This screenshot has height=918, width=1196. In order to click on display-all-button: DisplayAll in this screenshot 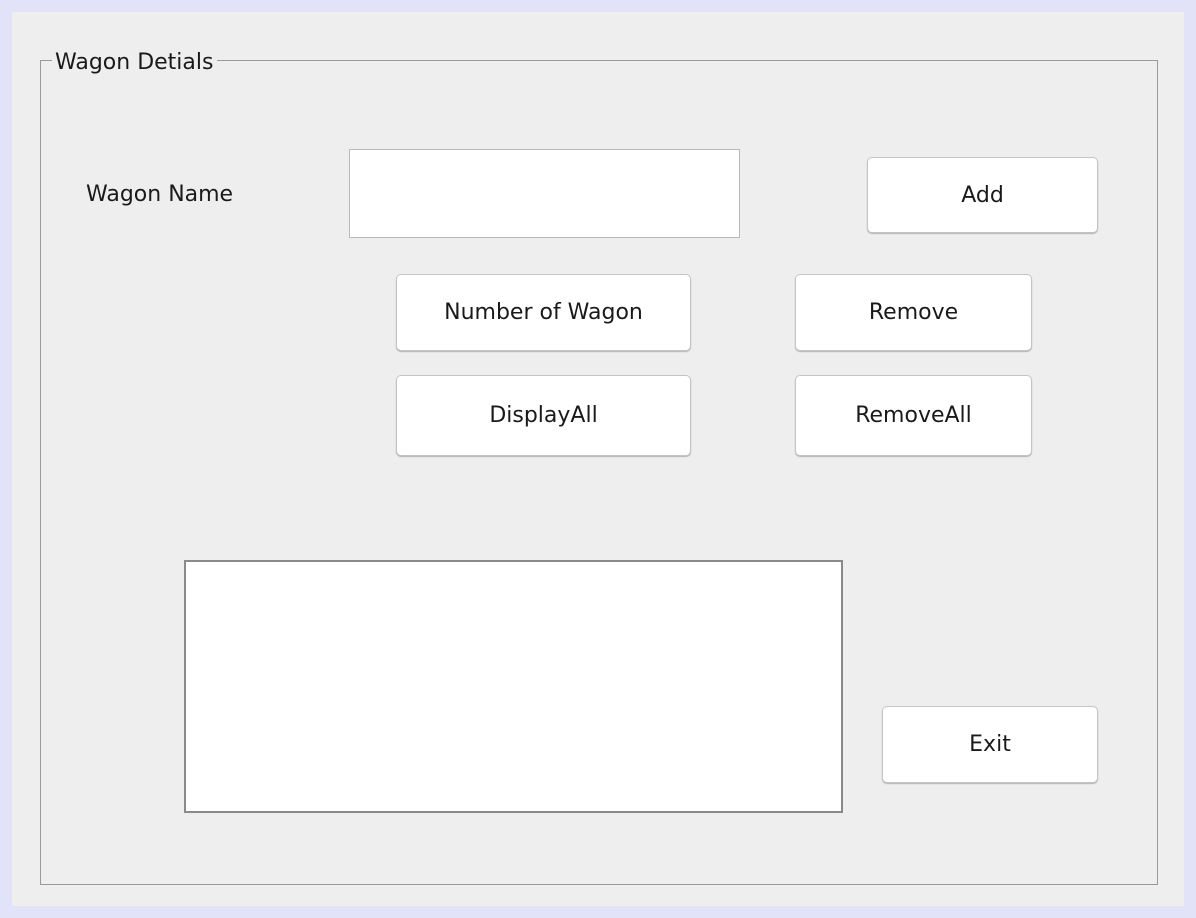, I will do `click(543, 415)`.